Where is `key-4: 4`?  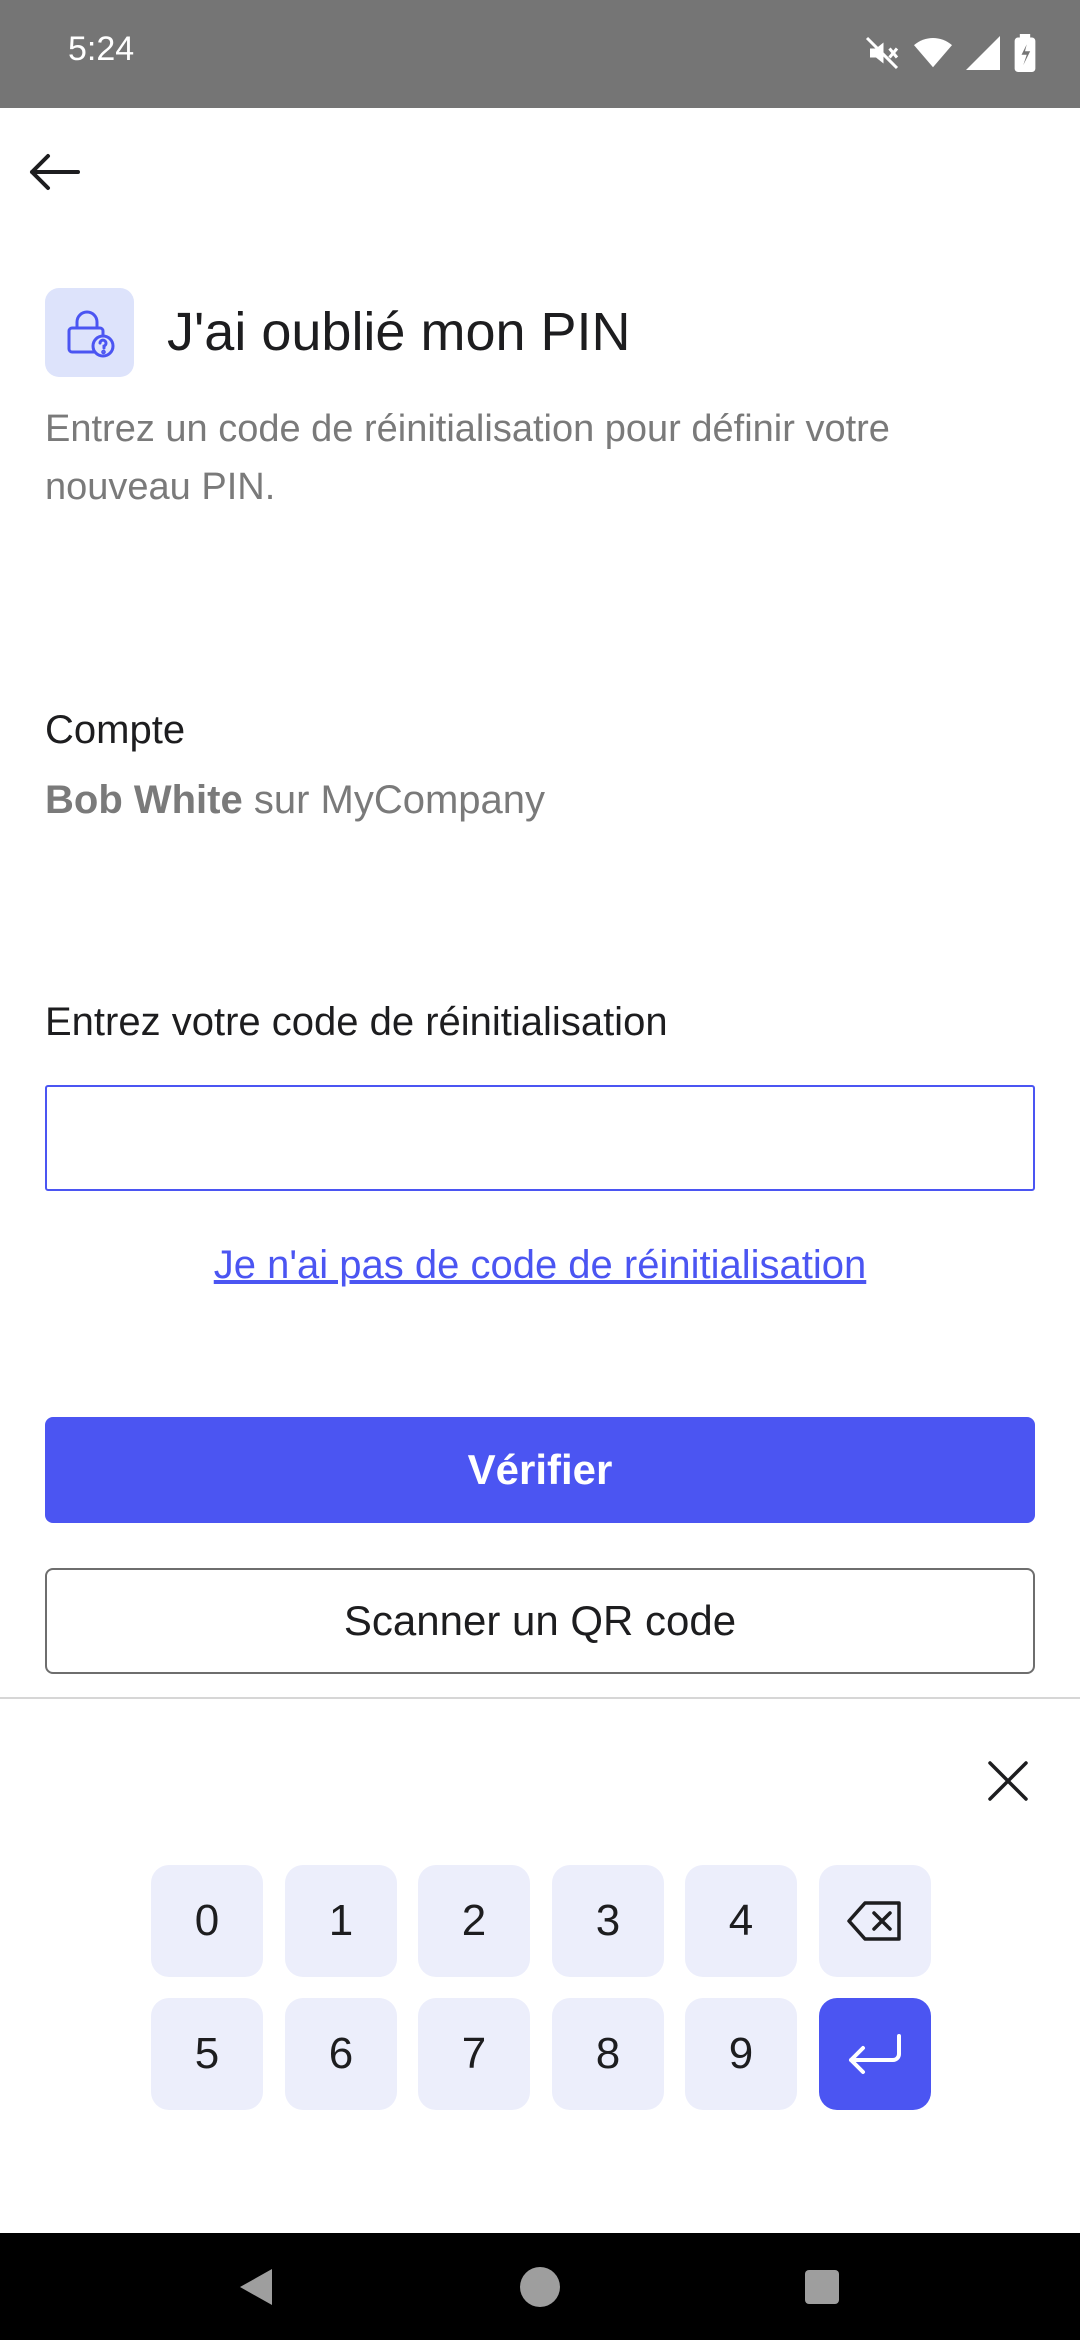 key-4: 4 is located at coordinates (741, 1921).